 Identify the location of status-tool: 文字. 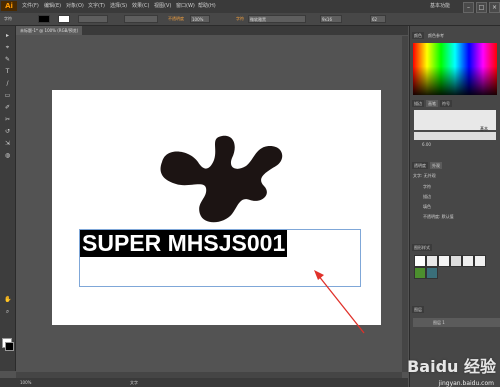
(134, 382).